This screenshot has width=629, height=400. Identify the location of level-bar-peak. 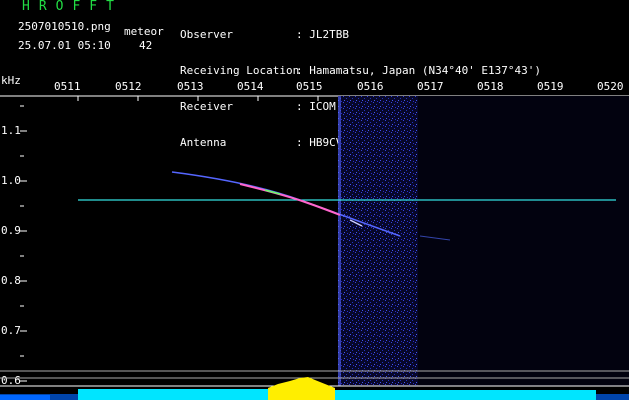
(301, 388).